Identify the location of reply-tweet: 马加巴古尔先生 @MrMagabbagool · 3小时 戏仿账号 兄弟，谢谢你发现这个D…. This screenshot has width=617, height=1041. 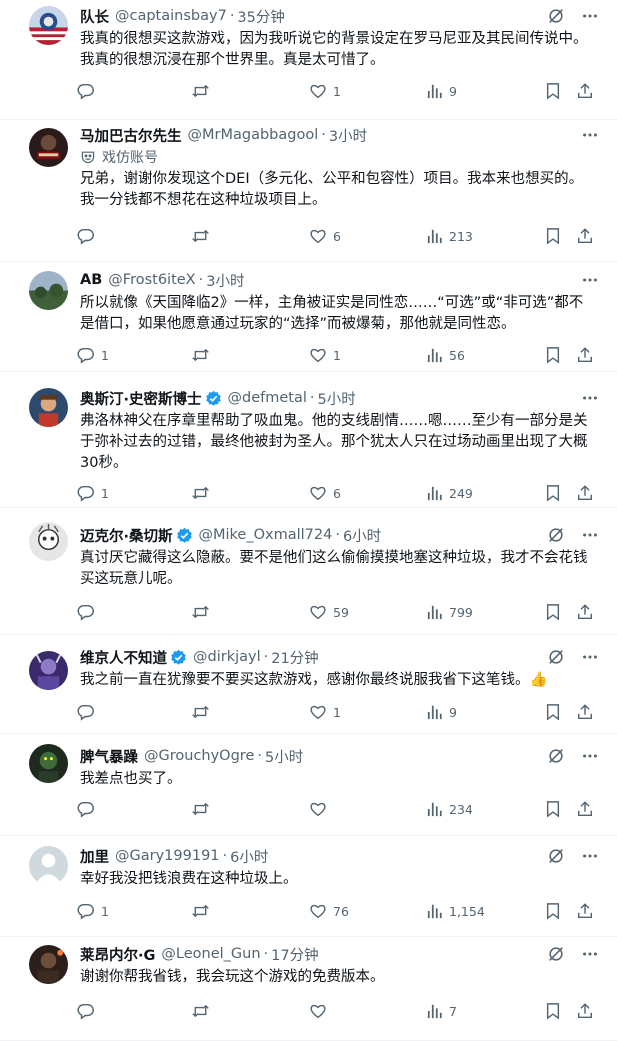
(308, 191).